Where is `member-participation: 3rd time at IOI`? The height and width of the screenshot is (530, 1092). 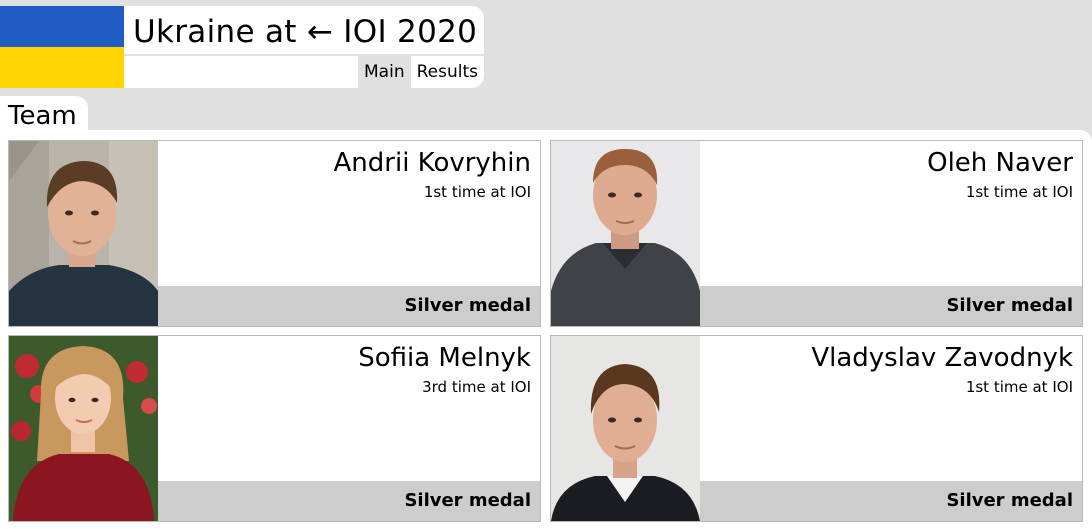
member-participation: 3rd time at IOI is located at coordinates (476, 387).